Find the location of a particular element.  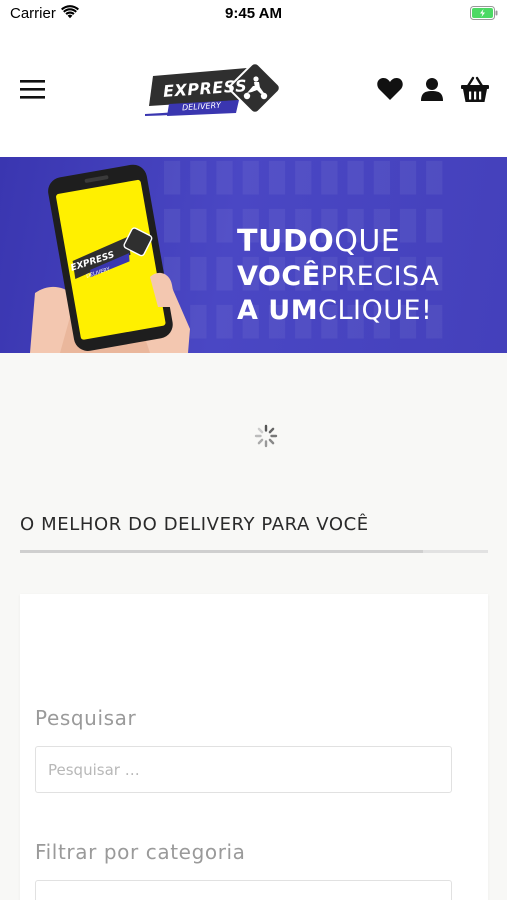

category-filter-label: Filtrar por categoria is located at coordinates (140, 852).